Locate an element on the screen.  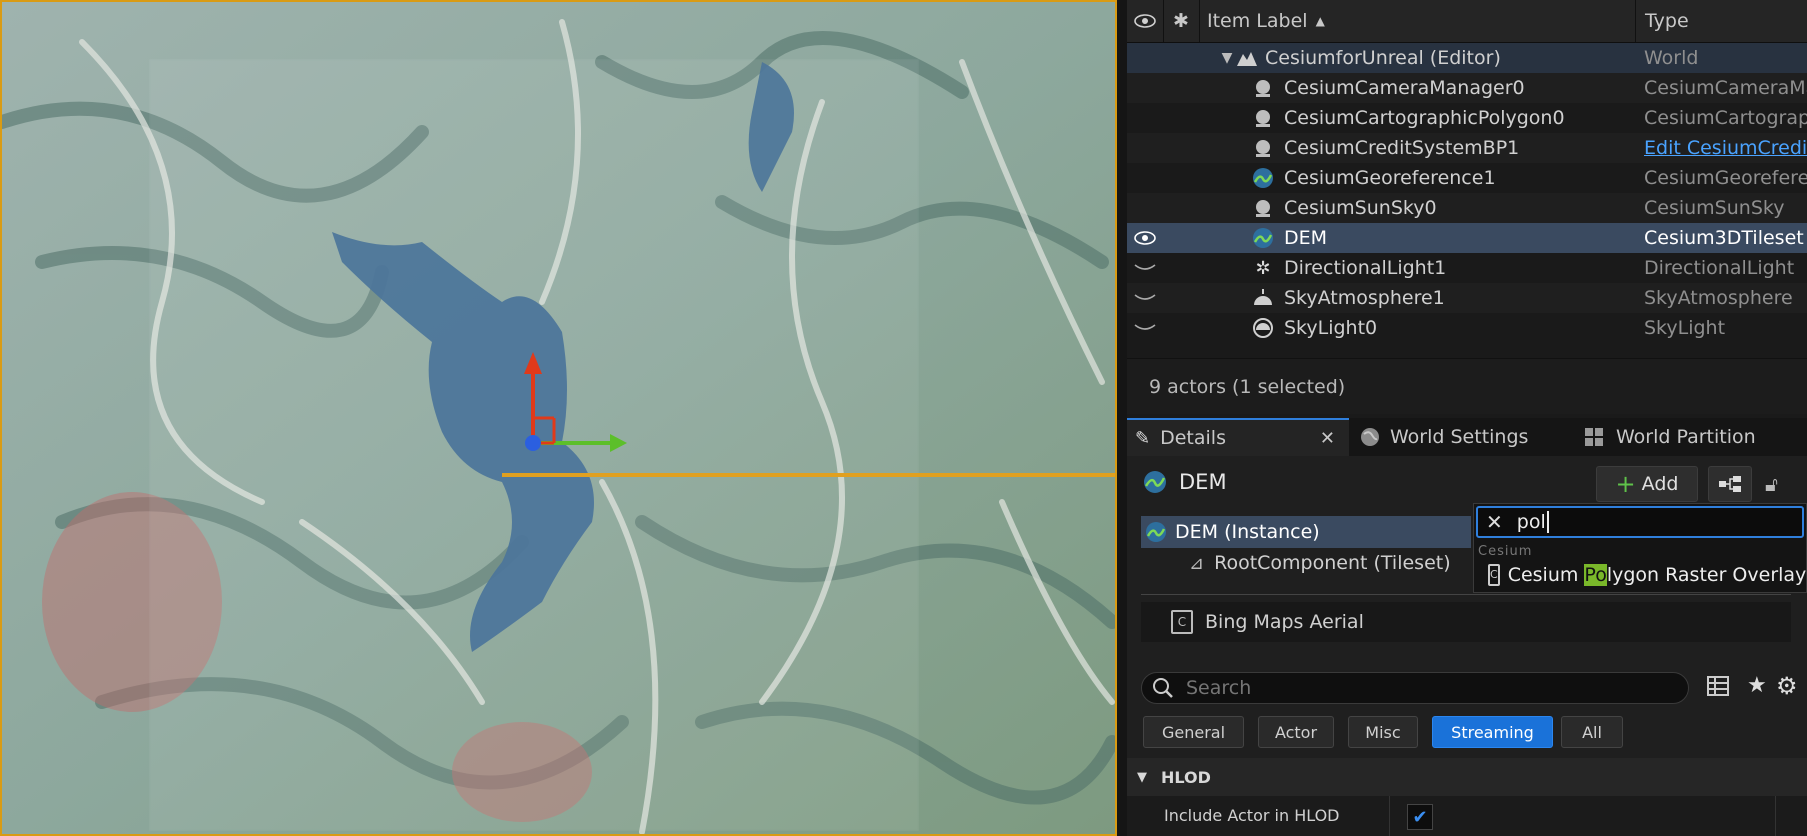
tab-world-partition: World Partition is located at coordinates (1670, 437).